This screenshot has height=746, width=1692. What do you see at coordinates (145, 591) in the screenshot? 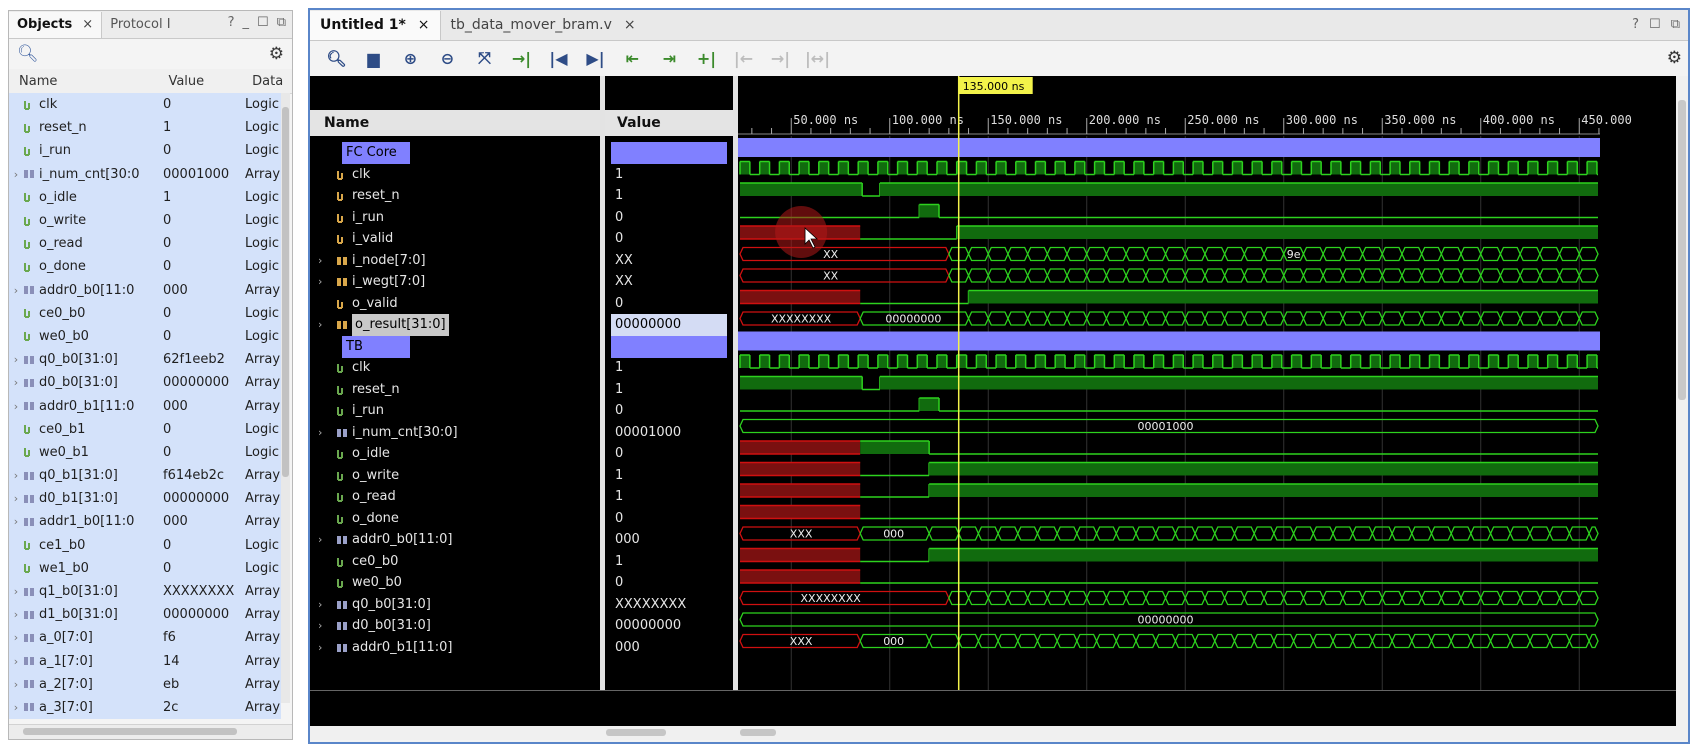
I see `object-row: › q1_b0[31:0] XXXXXXXX Array` at bounding box center [145, 591].